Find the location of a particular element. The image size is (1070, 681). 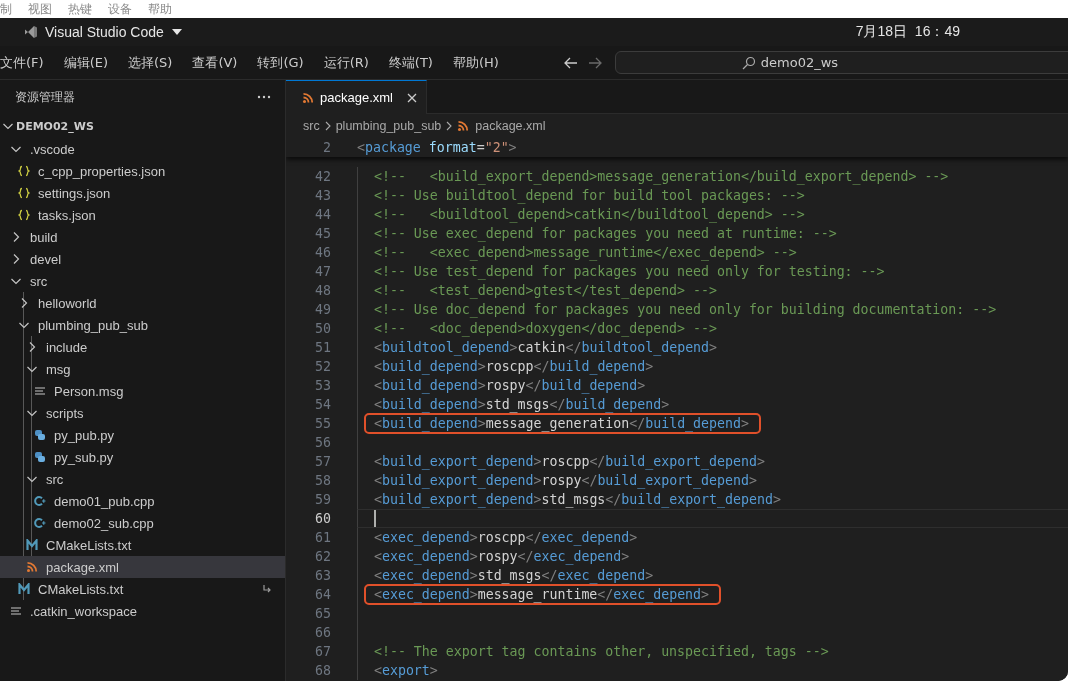

menu-item: 设备 is located at coordinates (120, 9).